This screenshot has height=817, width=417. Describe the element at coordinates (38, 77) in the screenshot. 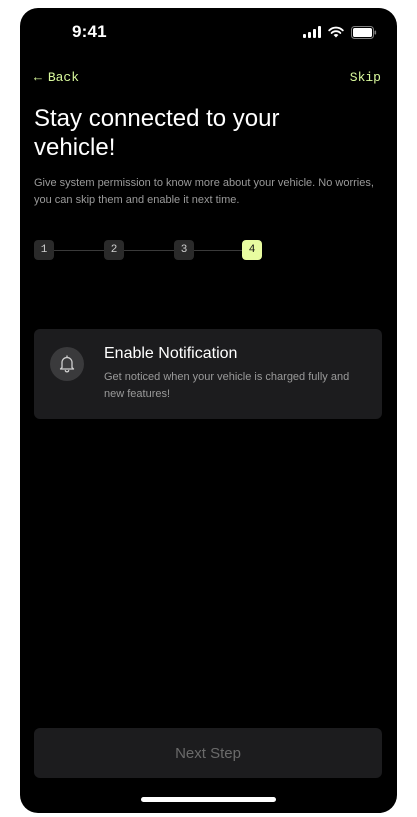

I see `back-arrow-icon: ←` at that location.